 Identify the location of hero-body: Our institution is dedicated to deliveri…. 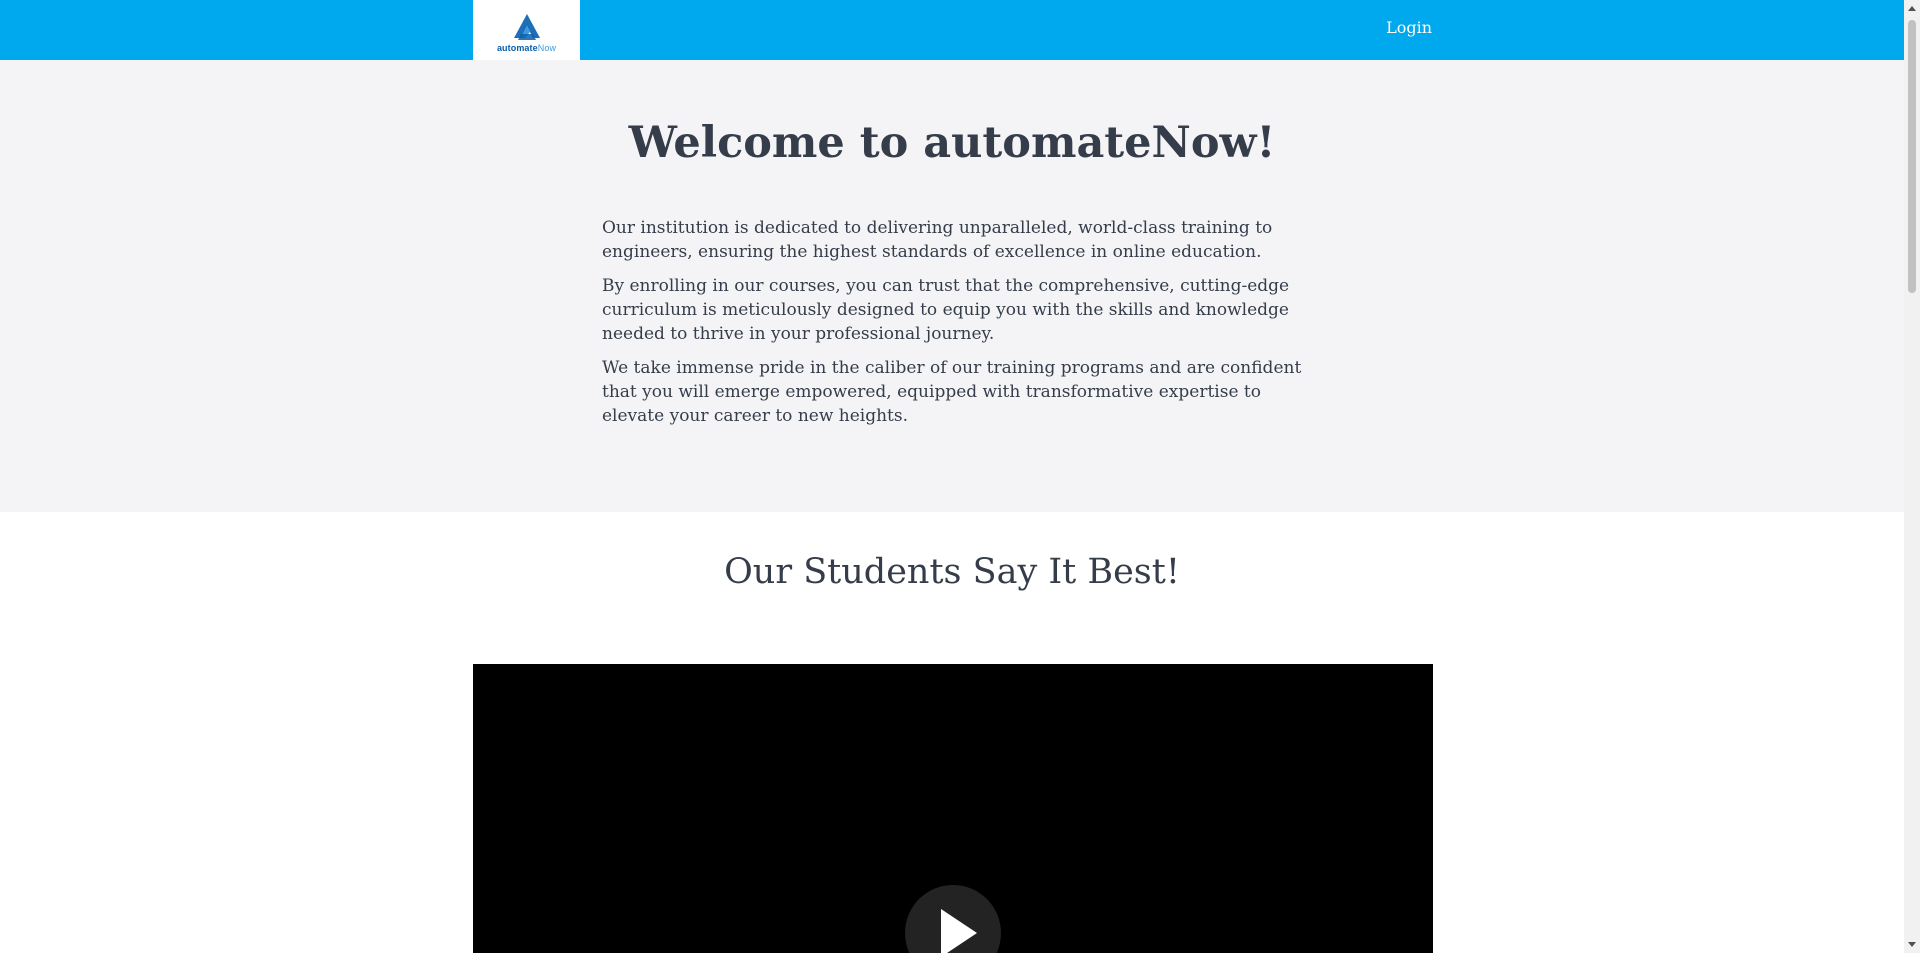
(952, 327).